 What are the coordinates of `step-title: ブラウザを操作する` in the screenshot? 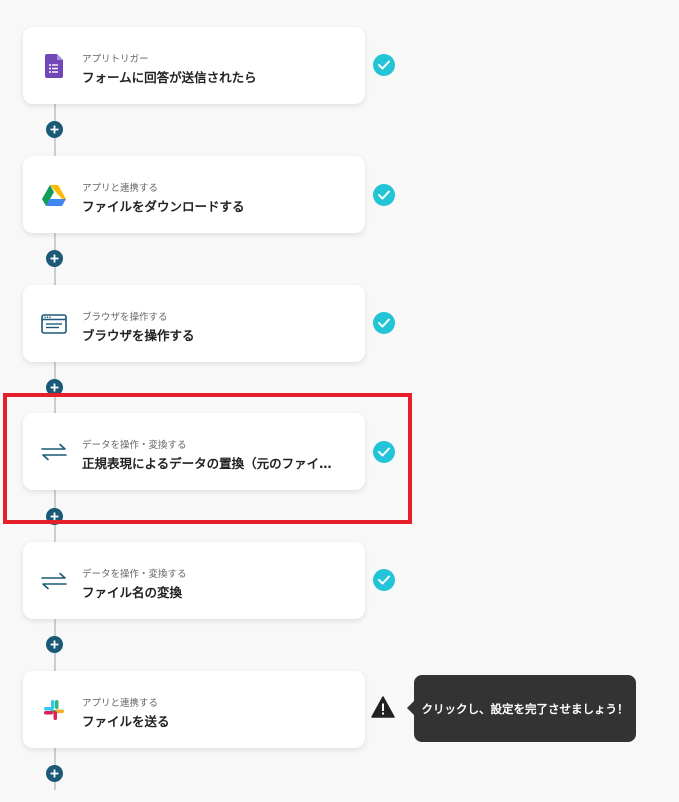 It's located at (138, 335).